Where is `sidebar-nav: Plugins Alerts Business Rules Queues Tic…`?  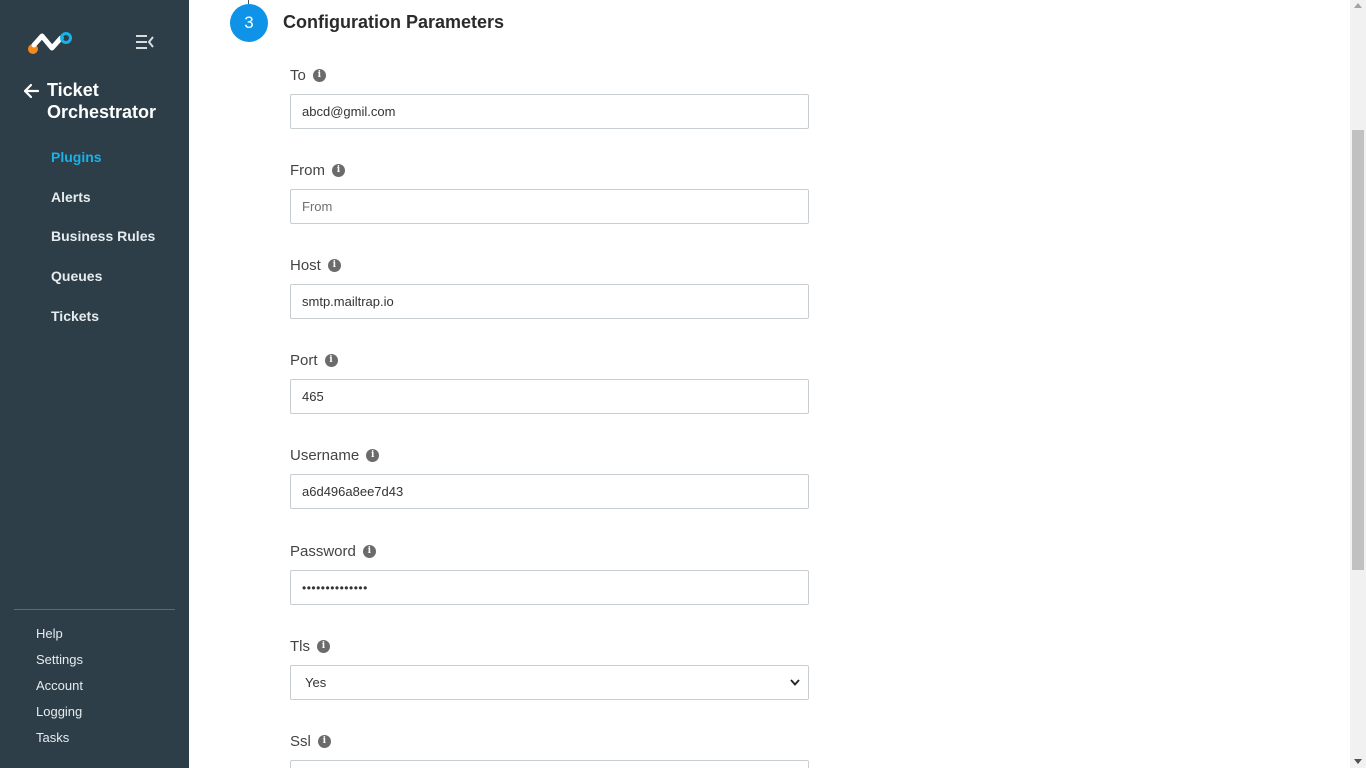
sidebar-nav: Plugins Alerts Business Rules Queues Tic… is located at coordinates (103, 247).